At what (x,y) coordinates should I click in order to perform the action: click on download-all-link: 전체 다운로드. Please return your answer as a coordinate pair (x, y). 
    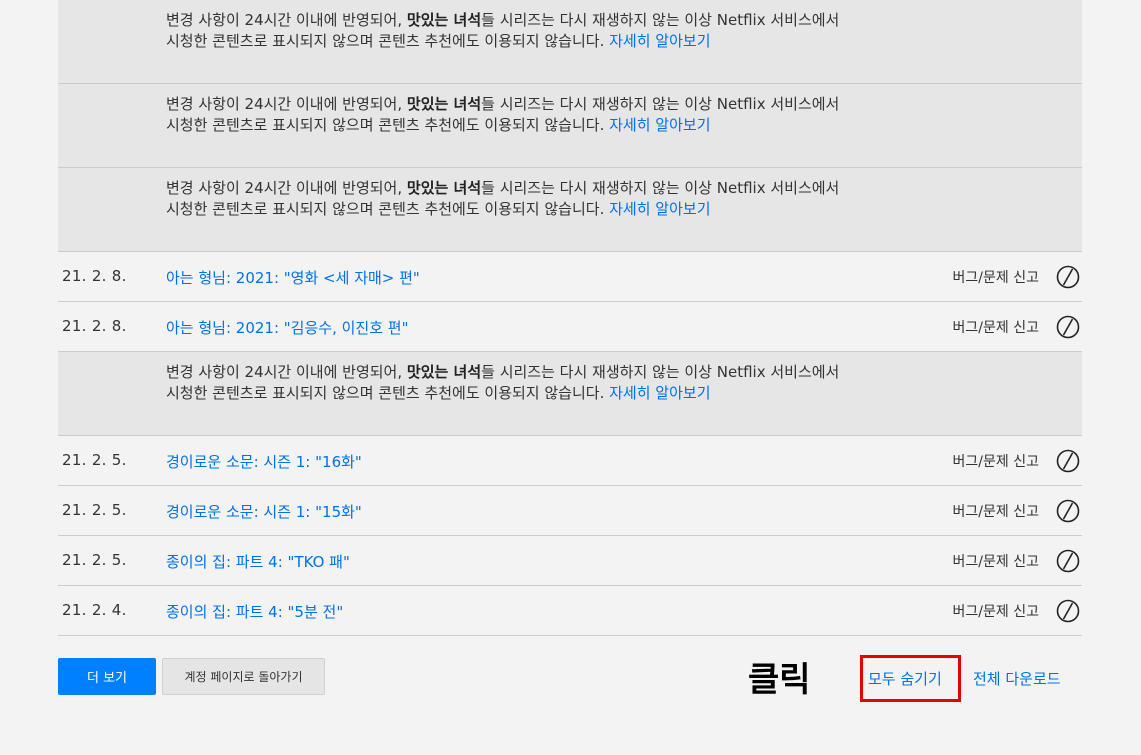
    Looking at the image, I should click on (1017, 678).